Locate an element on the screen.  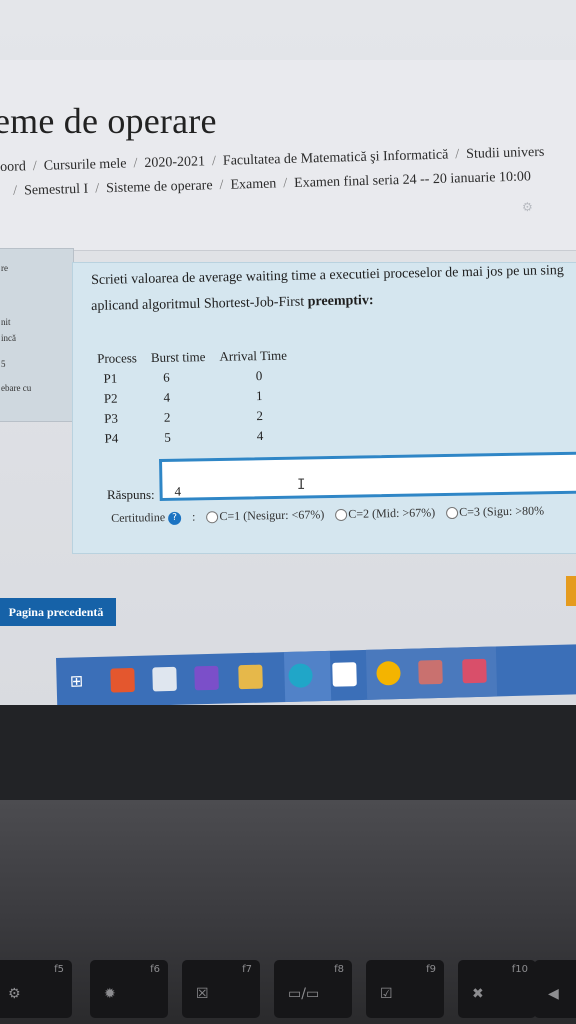
key-f5: f5 ⚙ is located at coordinates (36, 989).